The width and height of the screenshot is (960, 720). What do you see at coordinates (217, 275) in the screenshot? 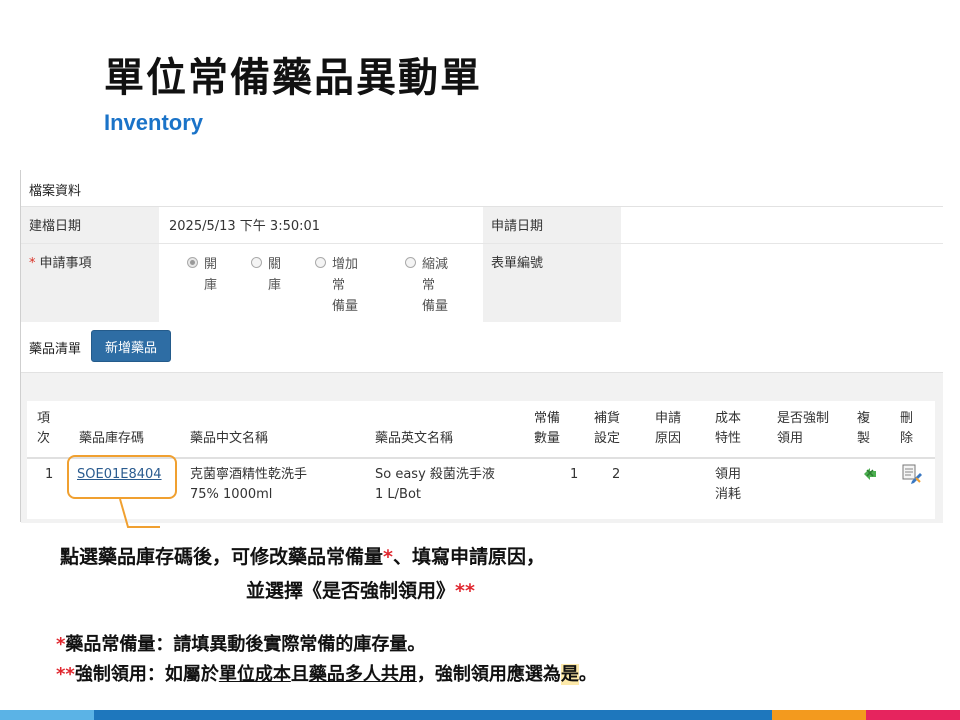
I see `radio-open-label: 開 庫` at bounding box center [217, 275].